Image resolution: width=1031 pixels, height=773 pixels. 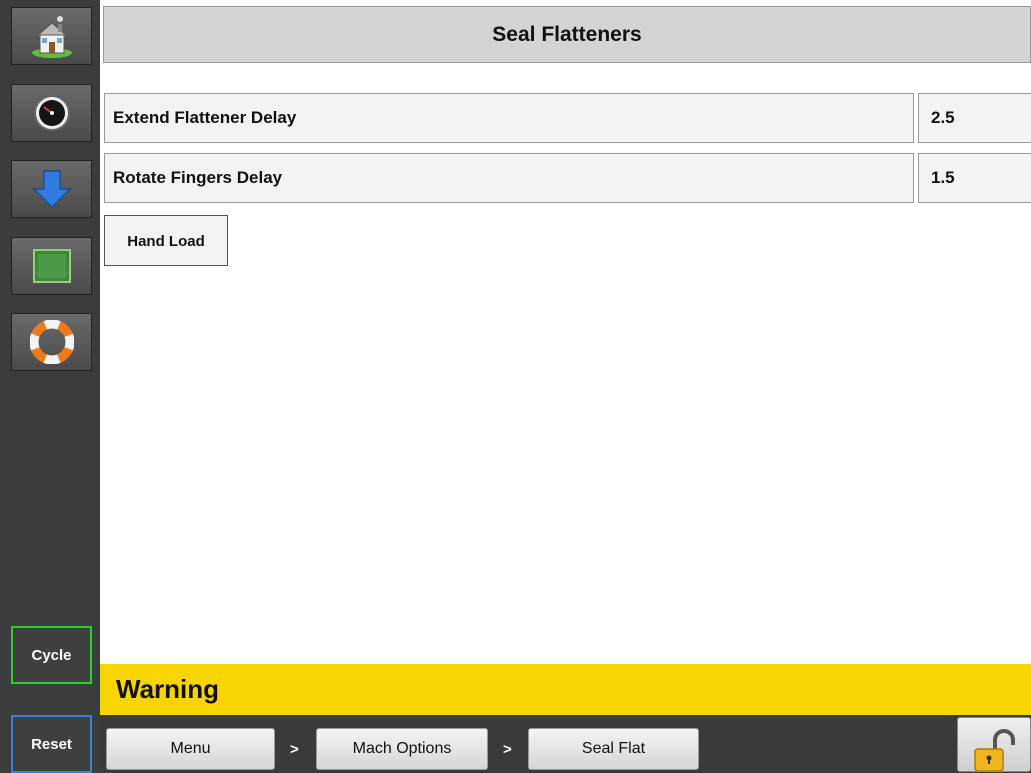 I want to click on sidebar: Cycle Reset, so click(x=50, y=386).